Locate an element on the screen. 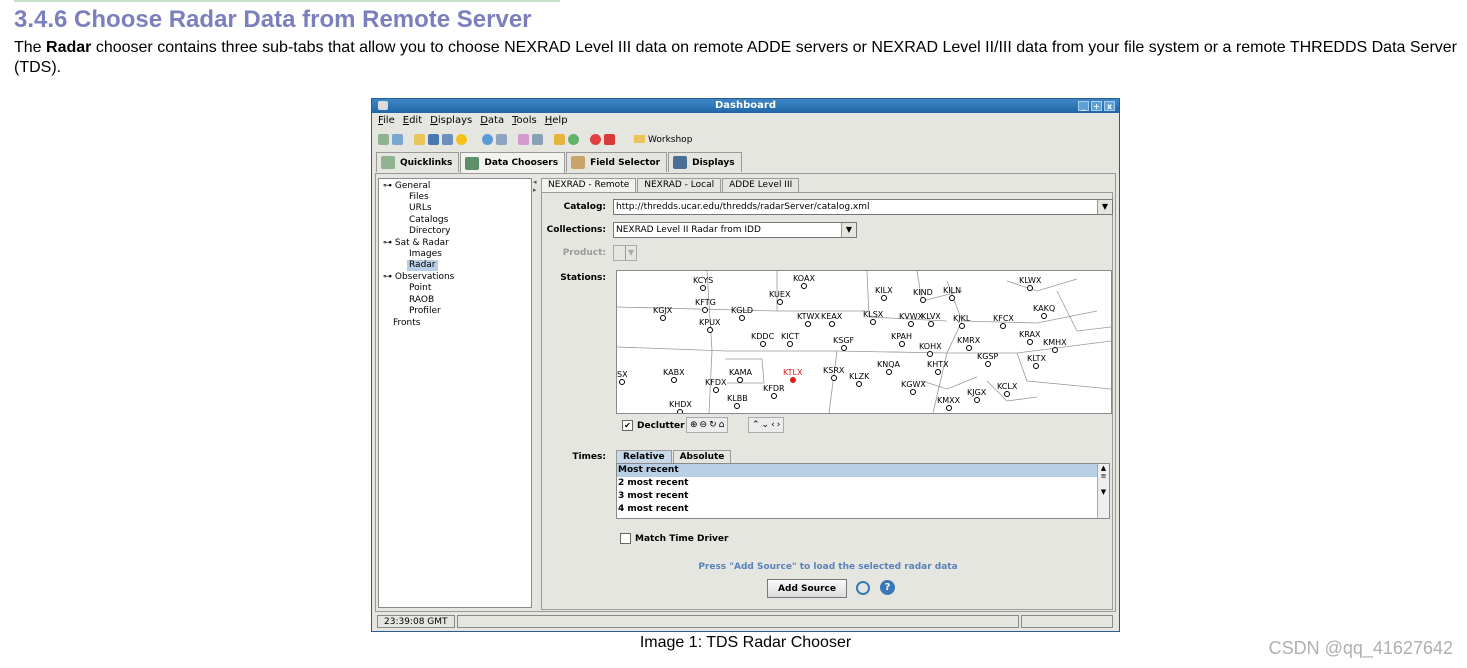  reset-view-icon: ↻ is located at coordinates (713, 425).